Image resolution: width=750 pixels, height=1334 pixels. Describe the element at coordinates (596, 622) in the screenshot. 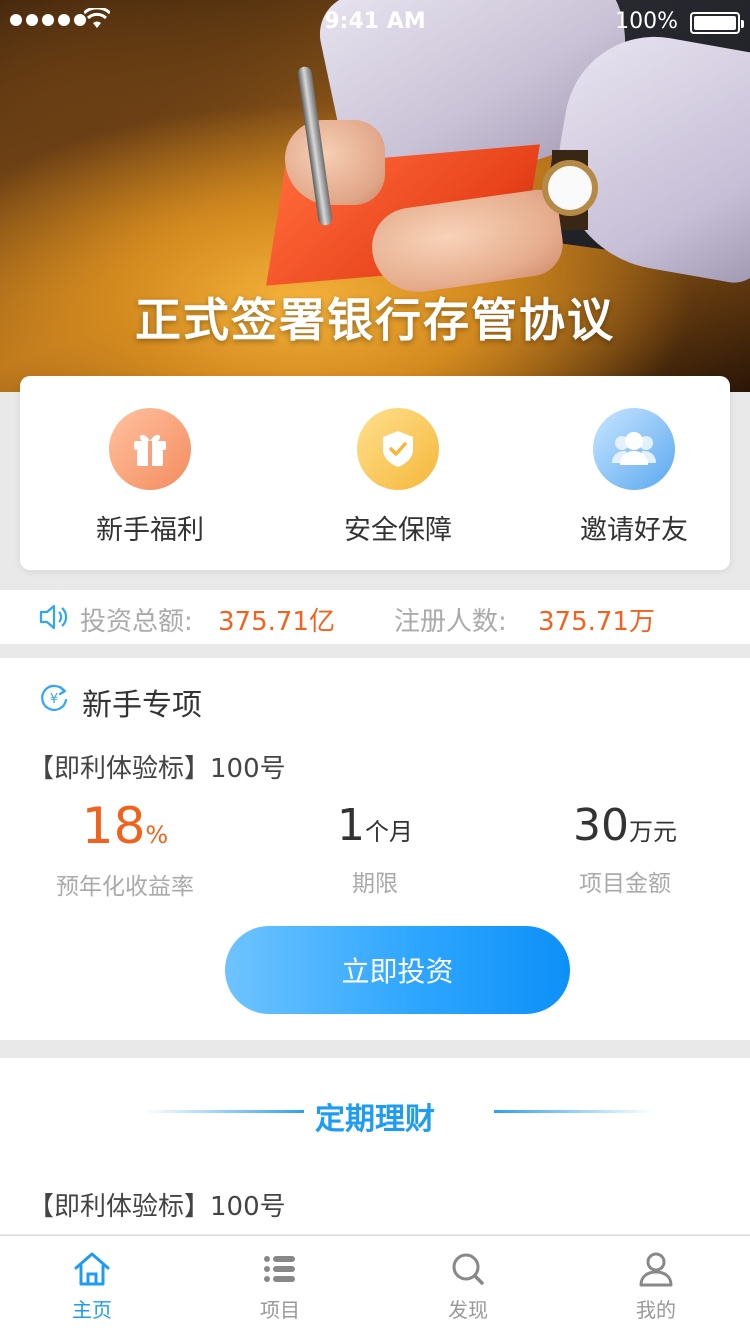

I see `registered-users-value: 375.71万` at that location.